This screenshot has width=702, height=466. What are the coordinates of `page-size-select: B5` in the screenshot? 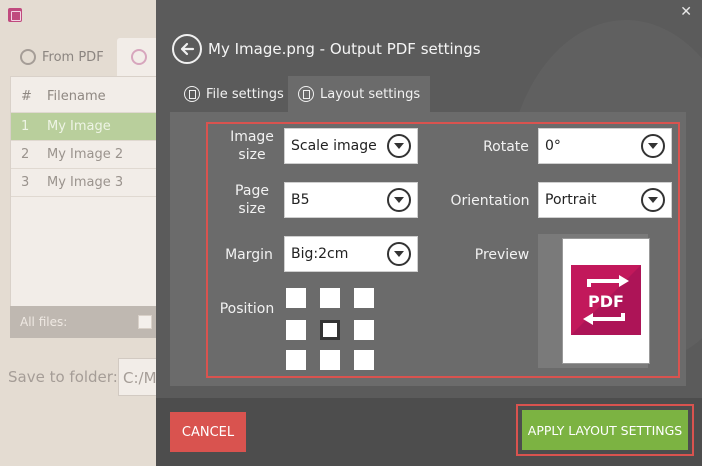 It's located at (351, 200).